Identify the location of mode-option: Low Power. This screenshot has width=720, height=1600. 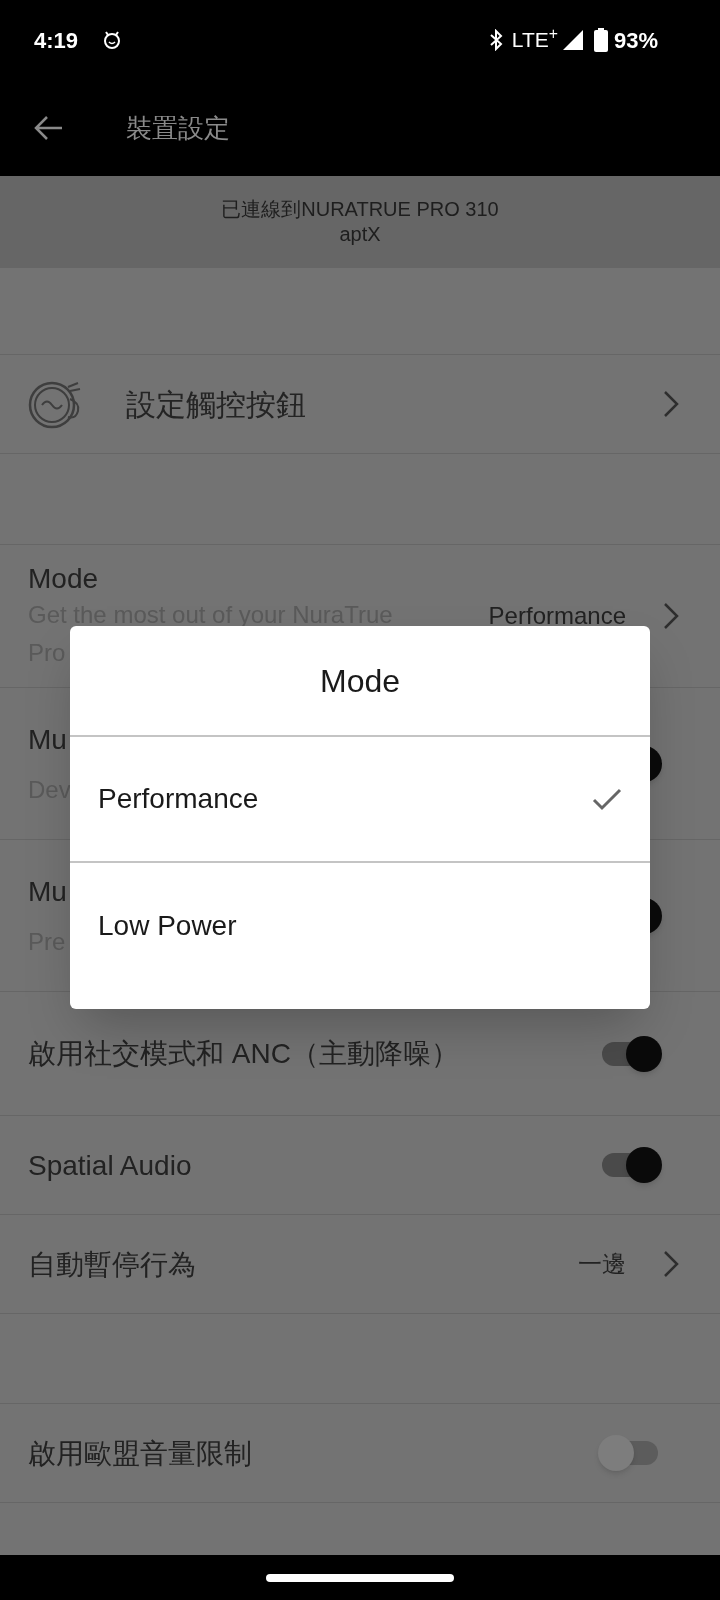
(360, 936).